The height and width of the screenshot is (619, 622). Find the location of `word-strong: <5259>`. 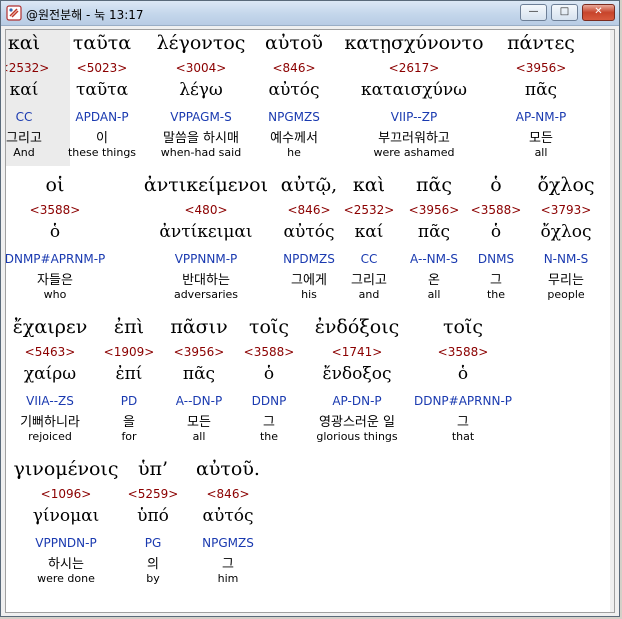

word-strong: <5259> is located at coordinates (153, 494).